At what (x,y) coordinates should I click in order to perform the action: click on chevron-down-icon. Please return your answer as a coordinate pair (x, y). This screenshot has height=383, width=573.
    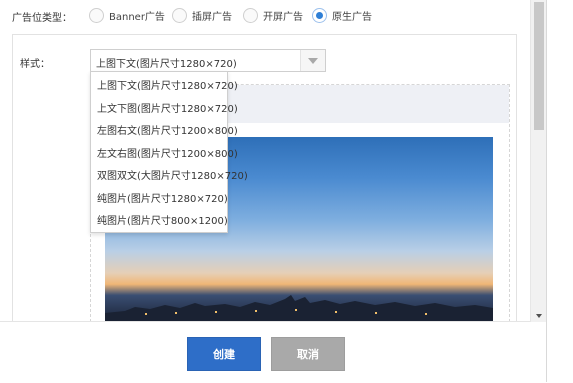
    Looking at the image, I should click on (312, 60).